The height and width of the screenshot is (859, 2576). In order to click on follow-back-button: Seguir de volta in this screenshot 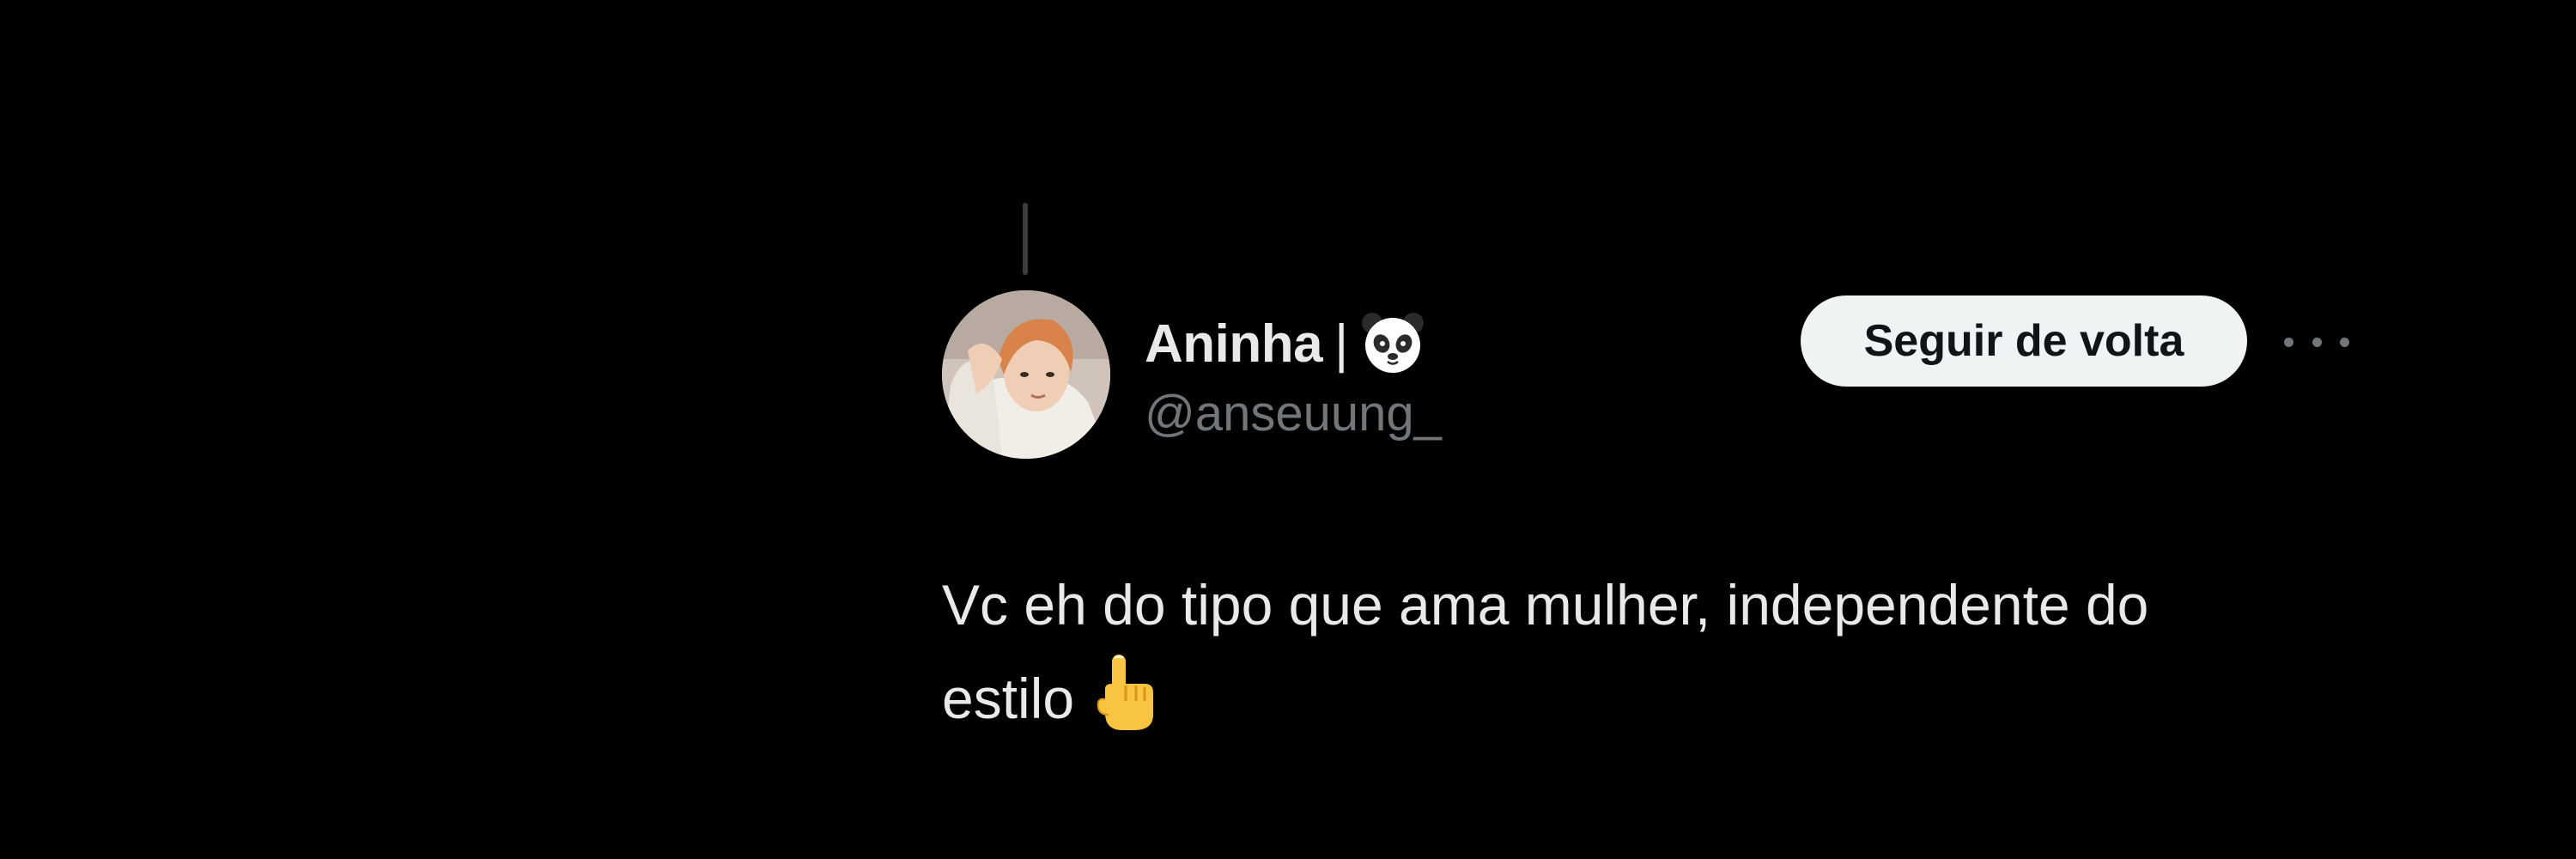, I will do `click(2024, 341)`.